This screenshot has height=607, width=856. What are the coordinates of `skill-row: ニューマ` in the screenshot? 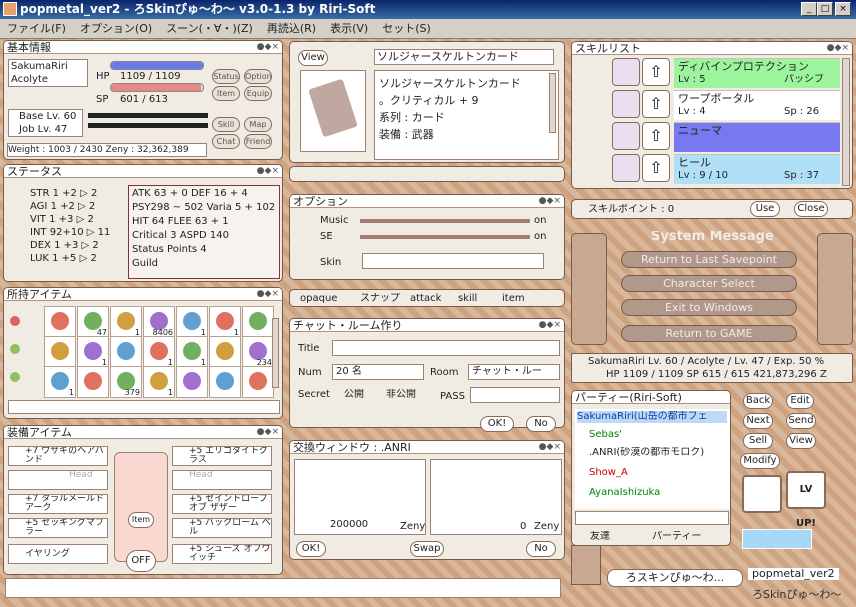 It's located at (757, 137).